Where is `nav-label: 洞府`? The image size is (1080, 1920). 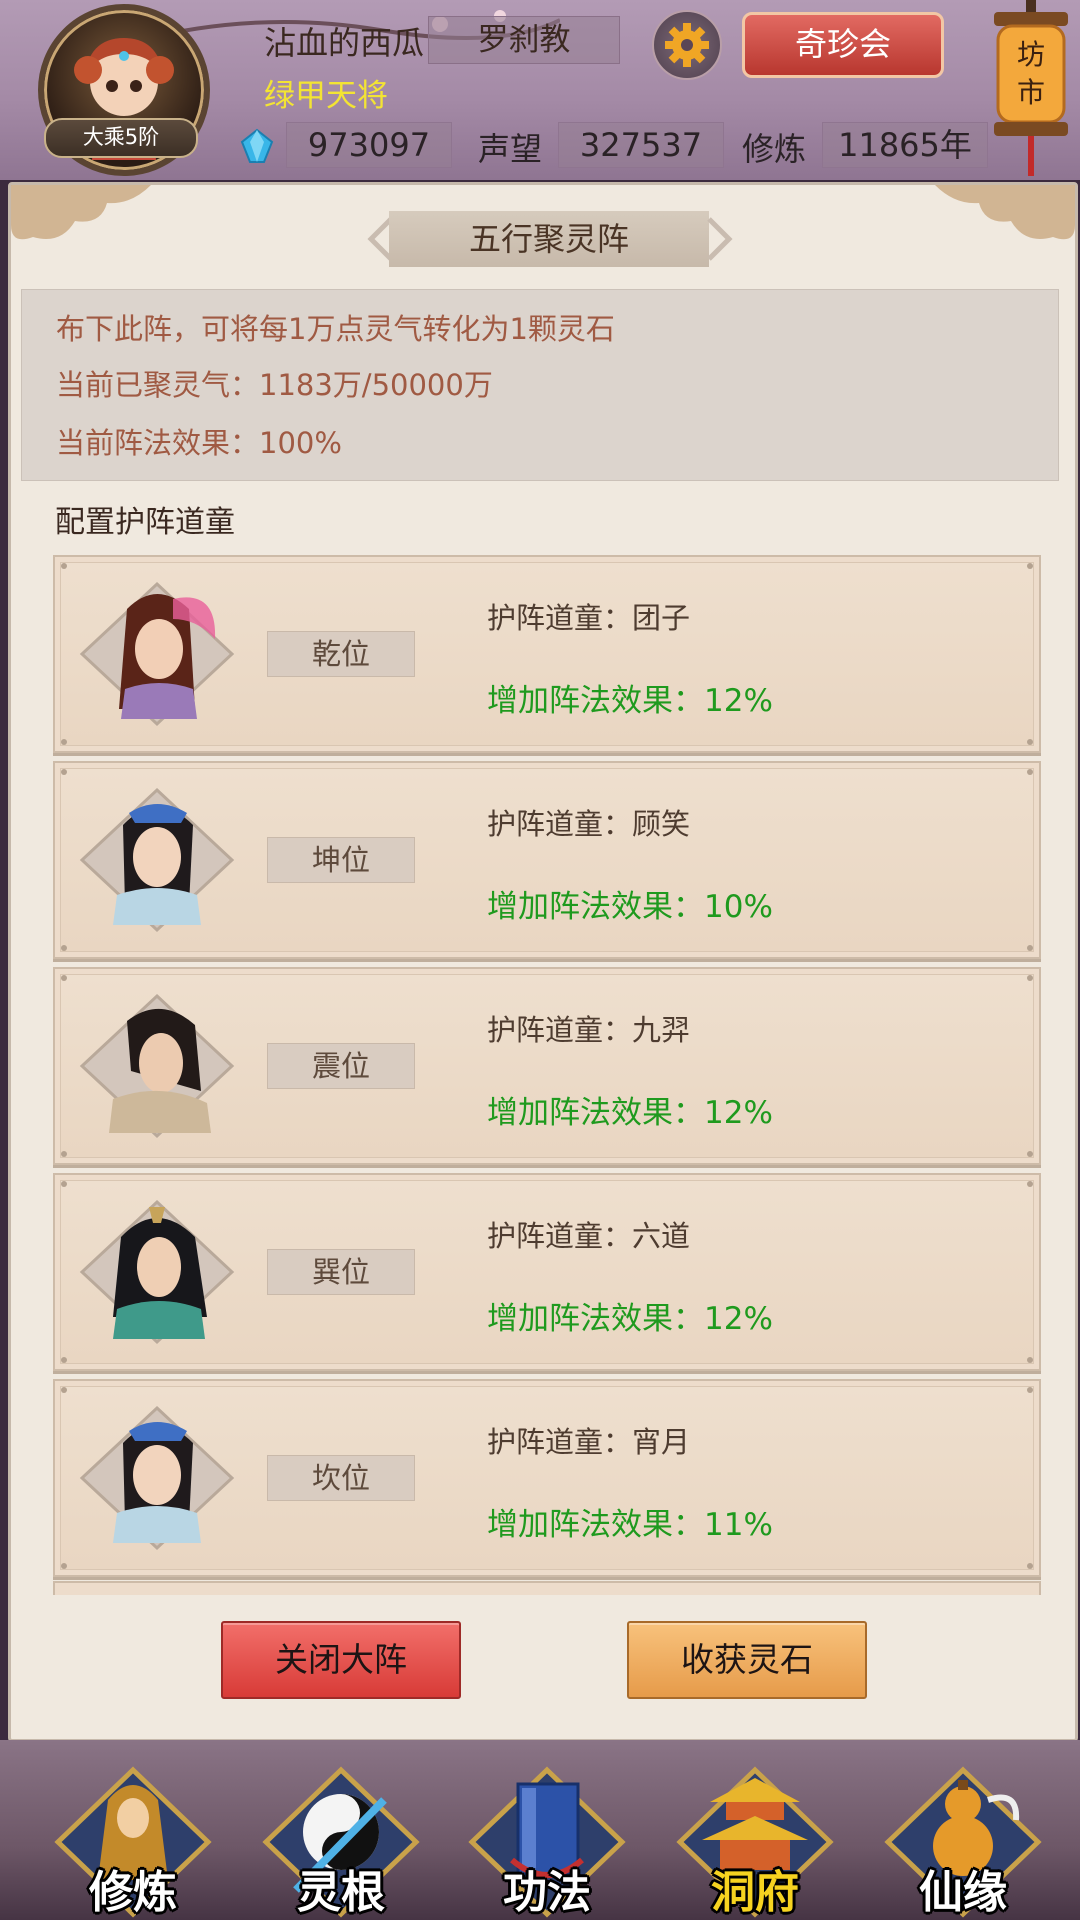 nav-label: 洞府 is located at coordinates (755, 1892).